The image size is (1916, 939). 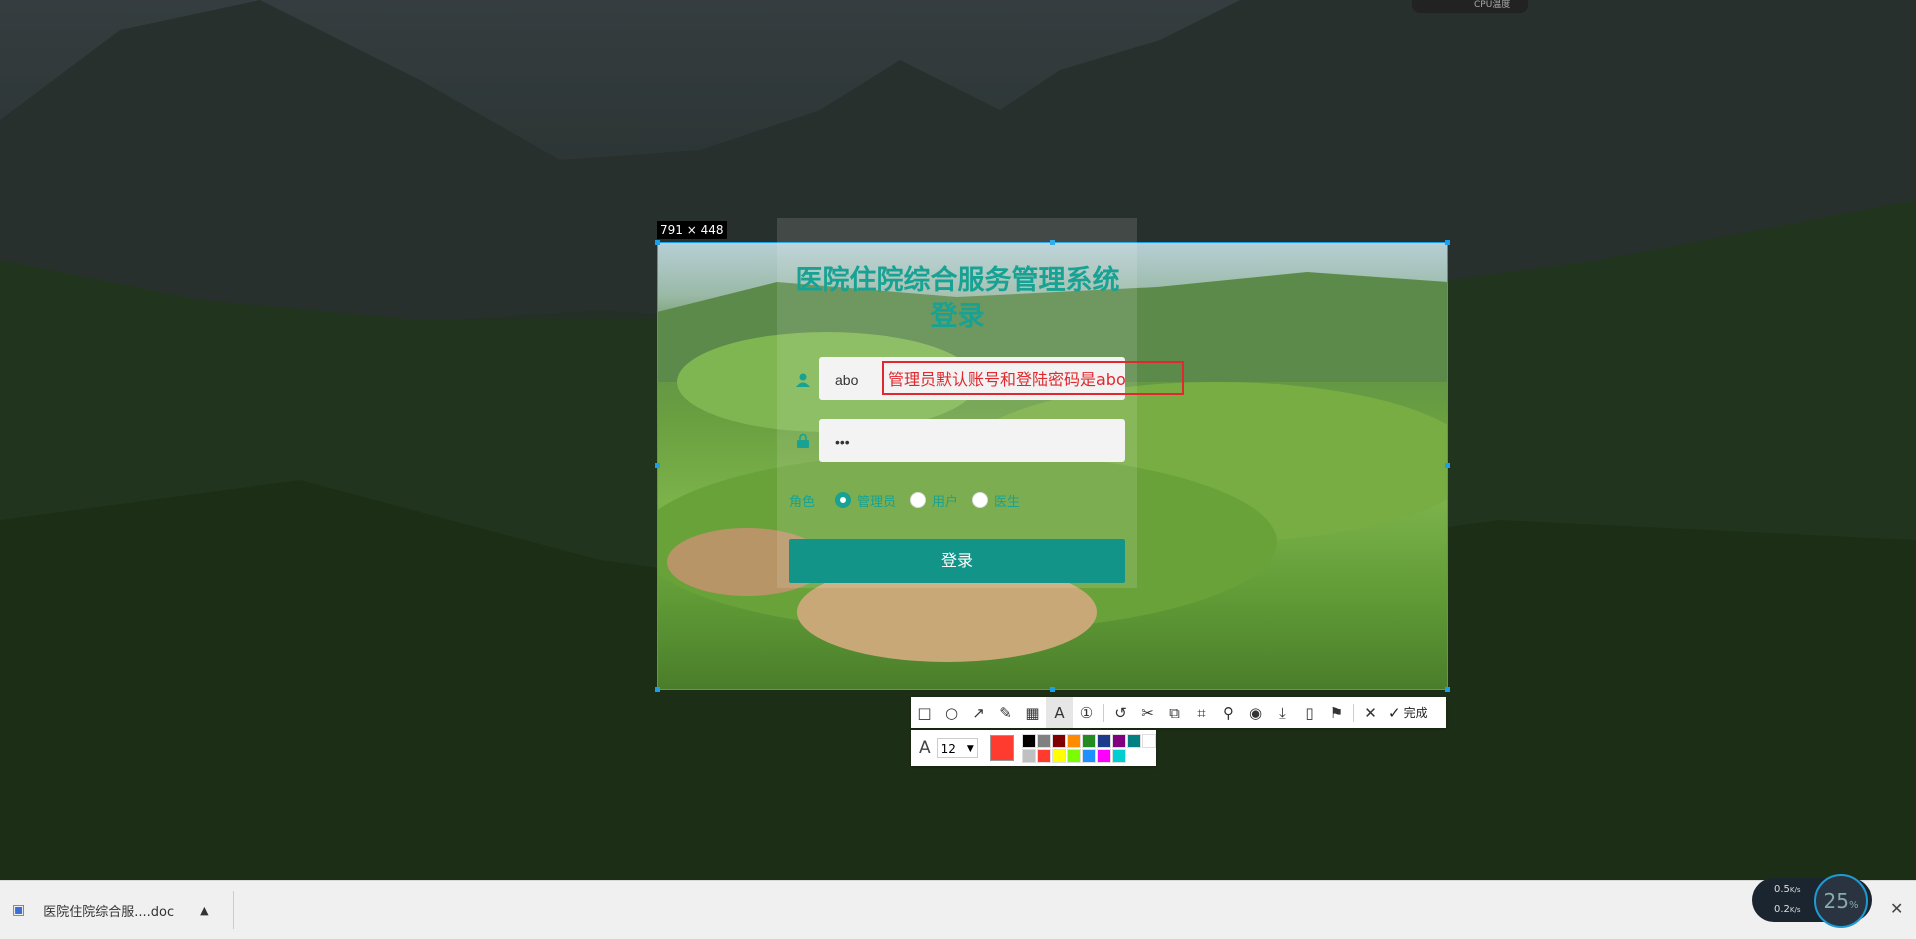 What do you see at coordinates (1001, 748) in the screenshot?
I see `current-color` at bounding box center [1001, 748].